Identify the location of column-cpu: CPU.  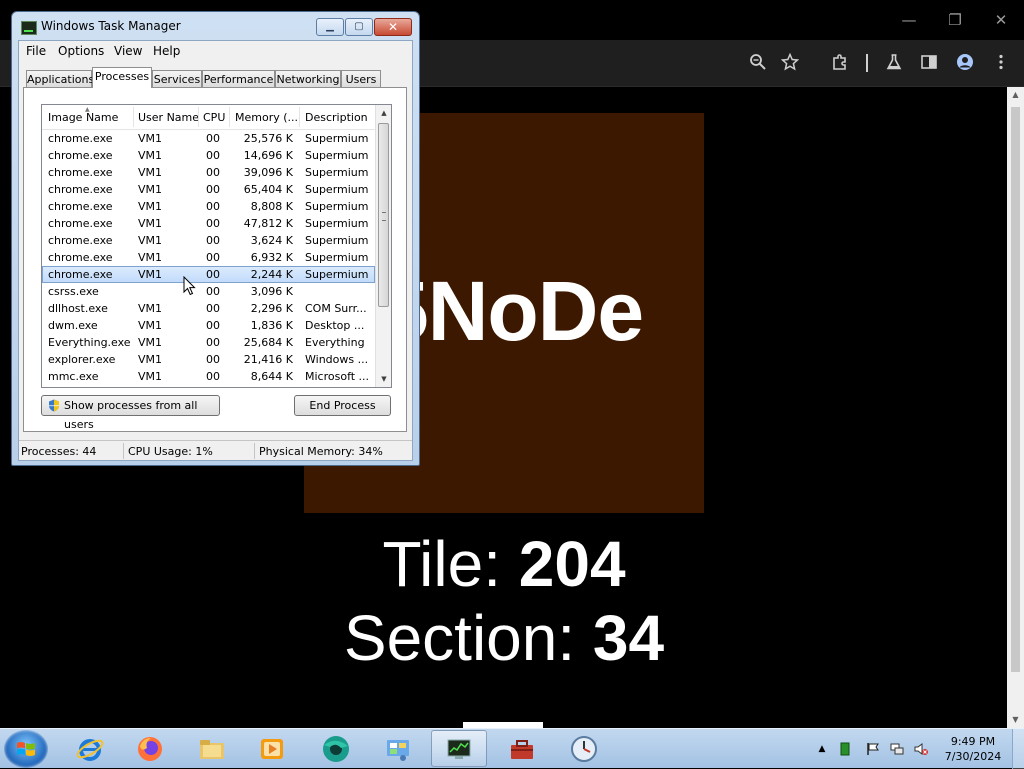
(214, 117).